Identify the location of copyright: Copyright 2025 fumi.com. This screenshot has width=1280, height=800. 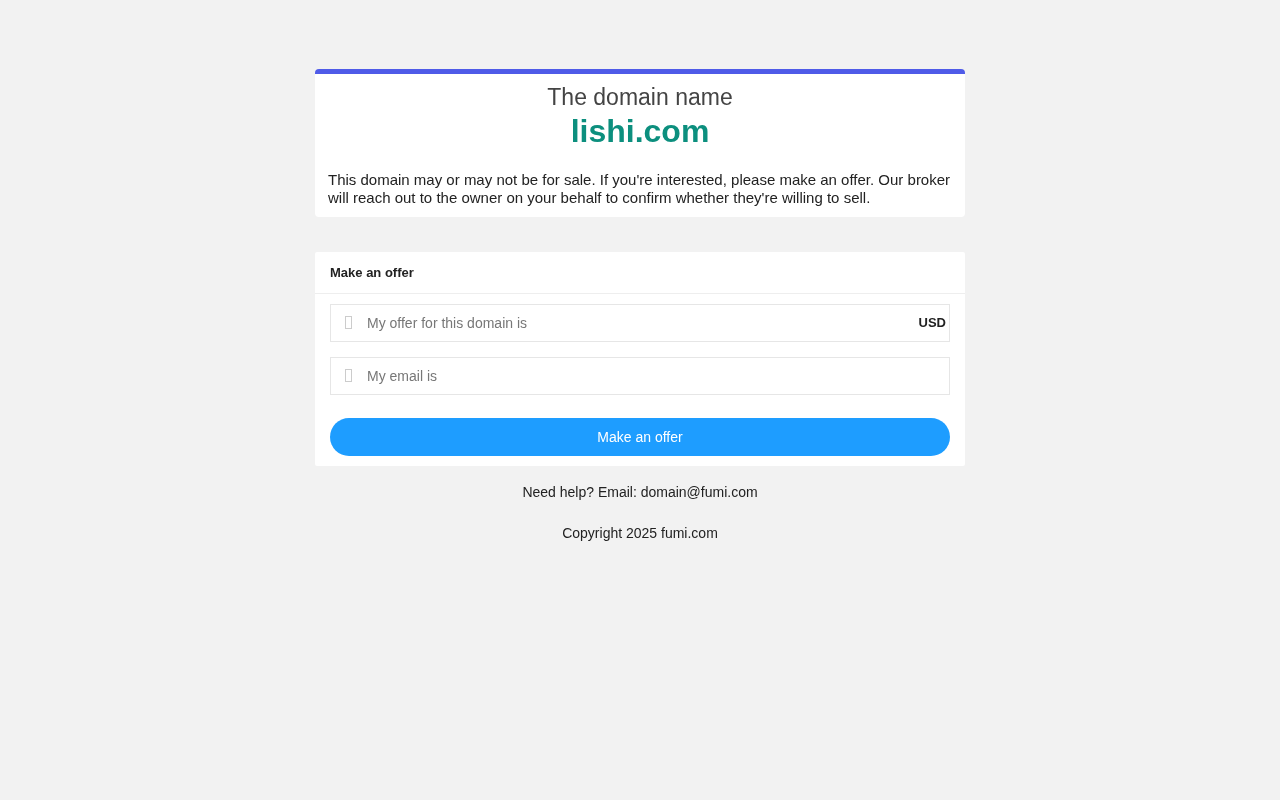
(640, 533).